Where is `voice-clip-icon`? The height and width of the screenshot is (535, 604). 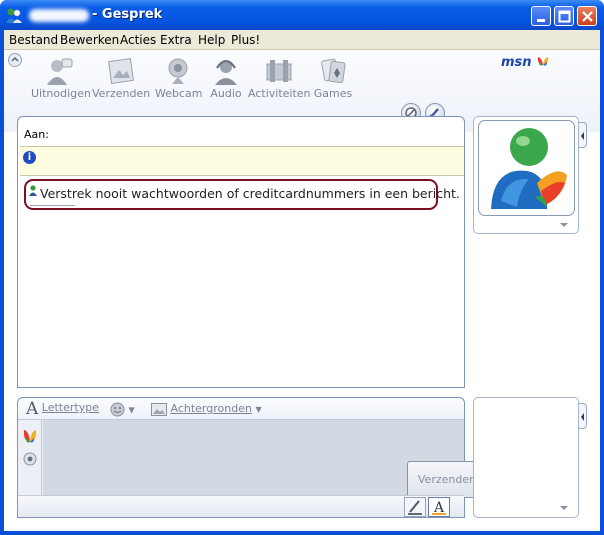
voice-clip-icon is located at coordinates (30, 459).